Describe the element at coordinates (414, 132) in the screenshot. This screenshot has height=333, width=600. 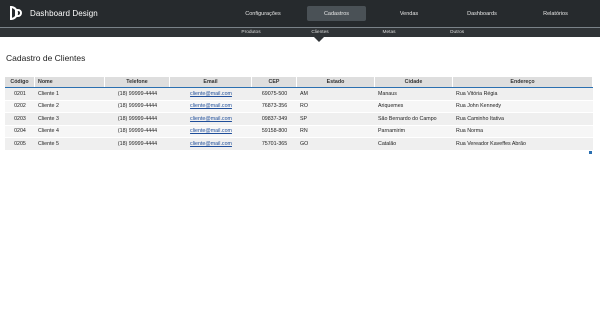
I see `cell-cidade: Parnamirim` at that location.